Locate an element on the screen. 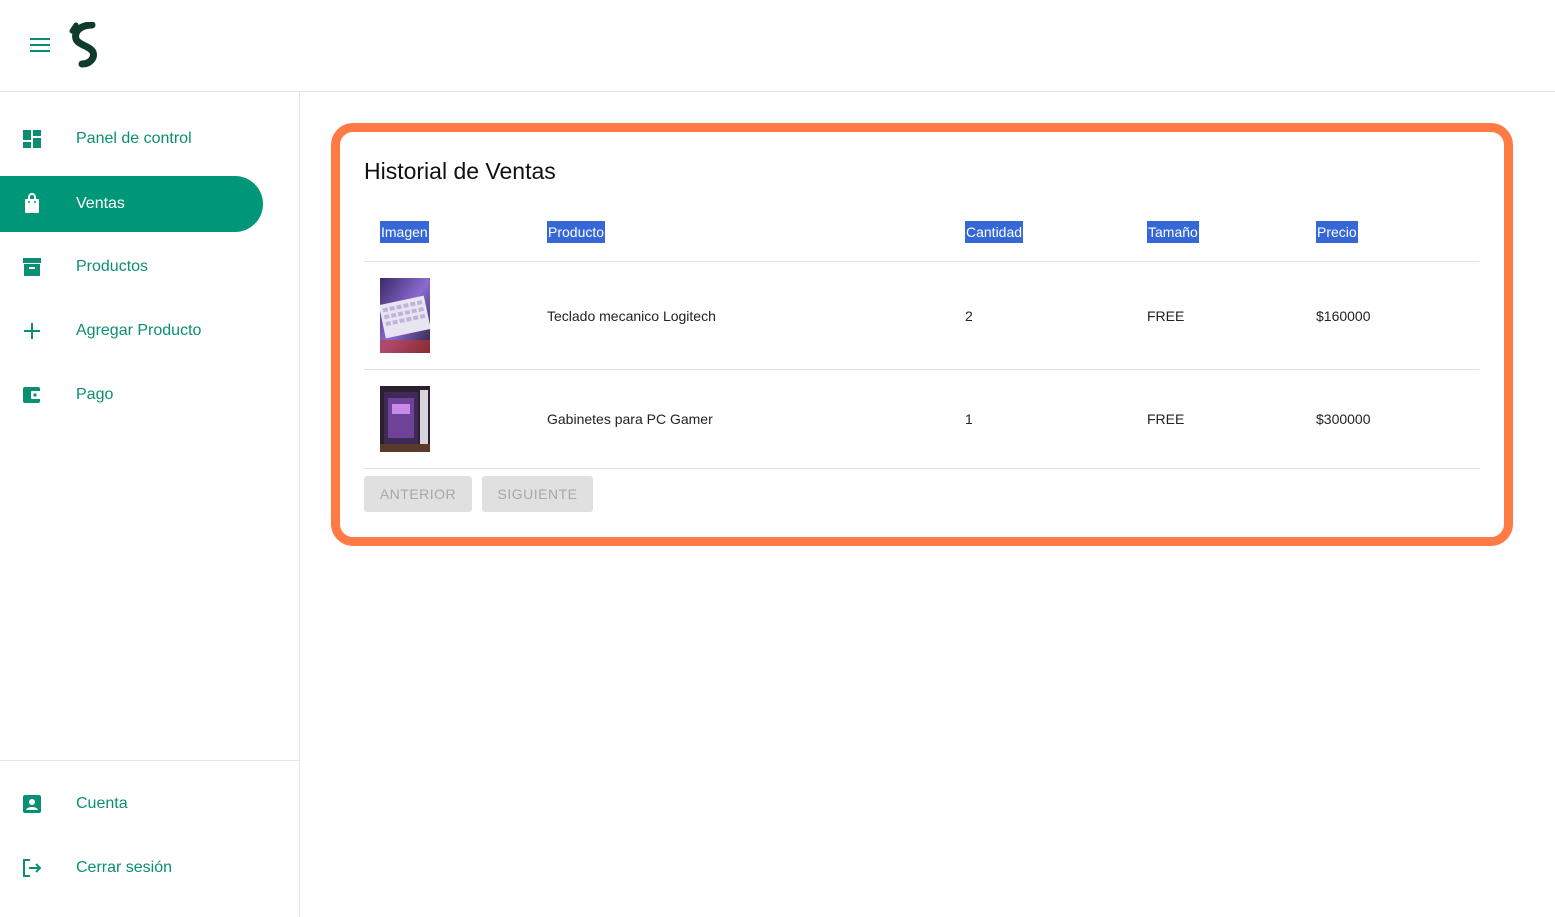  sidebar-item-label: Agregar Producto is located at coordinates (139, 330).